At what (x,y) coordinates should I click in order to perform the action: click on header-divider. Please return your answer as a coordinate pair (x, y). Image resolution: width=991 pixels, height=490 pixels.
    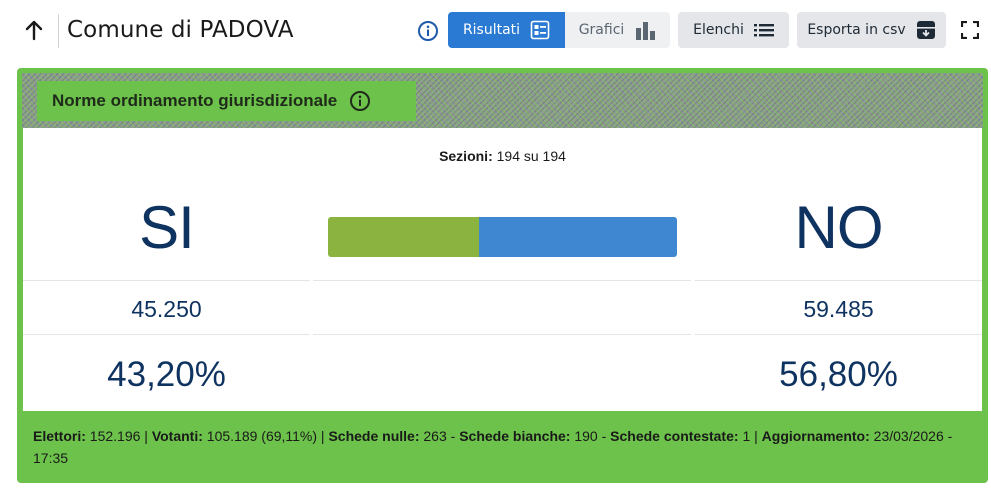
    Looking at the image, I should click on (58, 31).